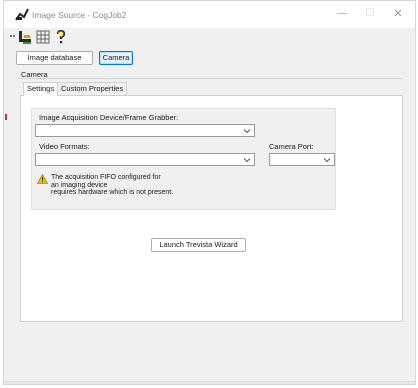 The image size is (418, 388). Describe the element at coordinates (145, 130) in the screenshot. I see `device-select` at that location.